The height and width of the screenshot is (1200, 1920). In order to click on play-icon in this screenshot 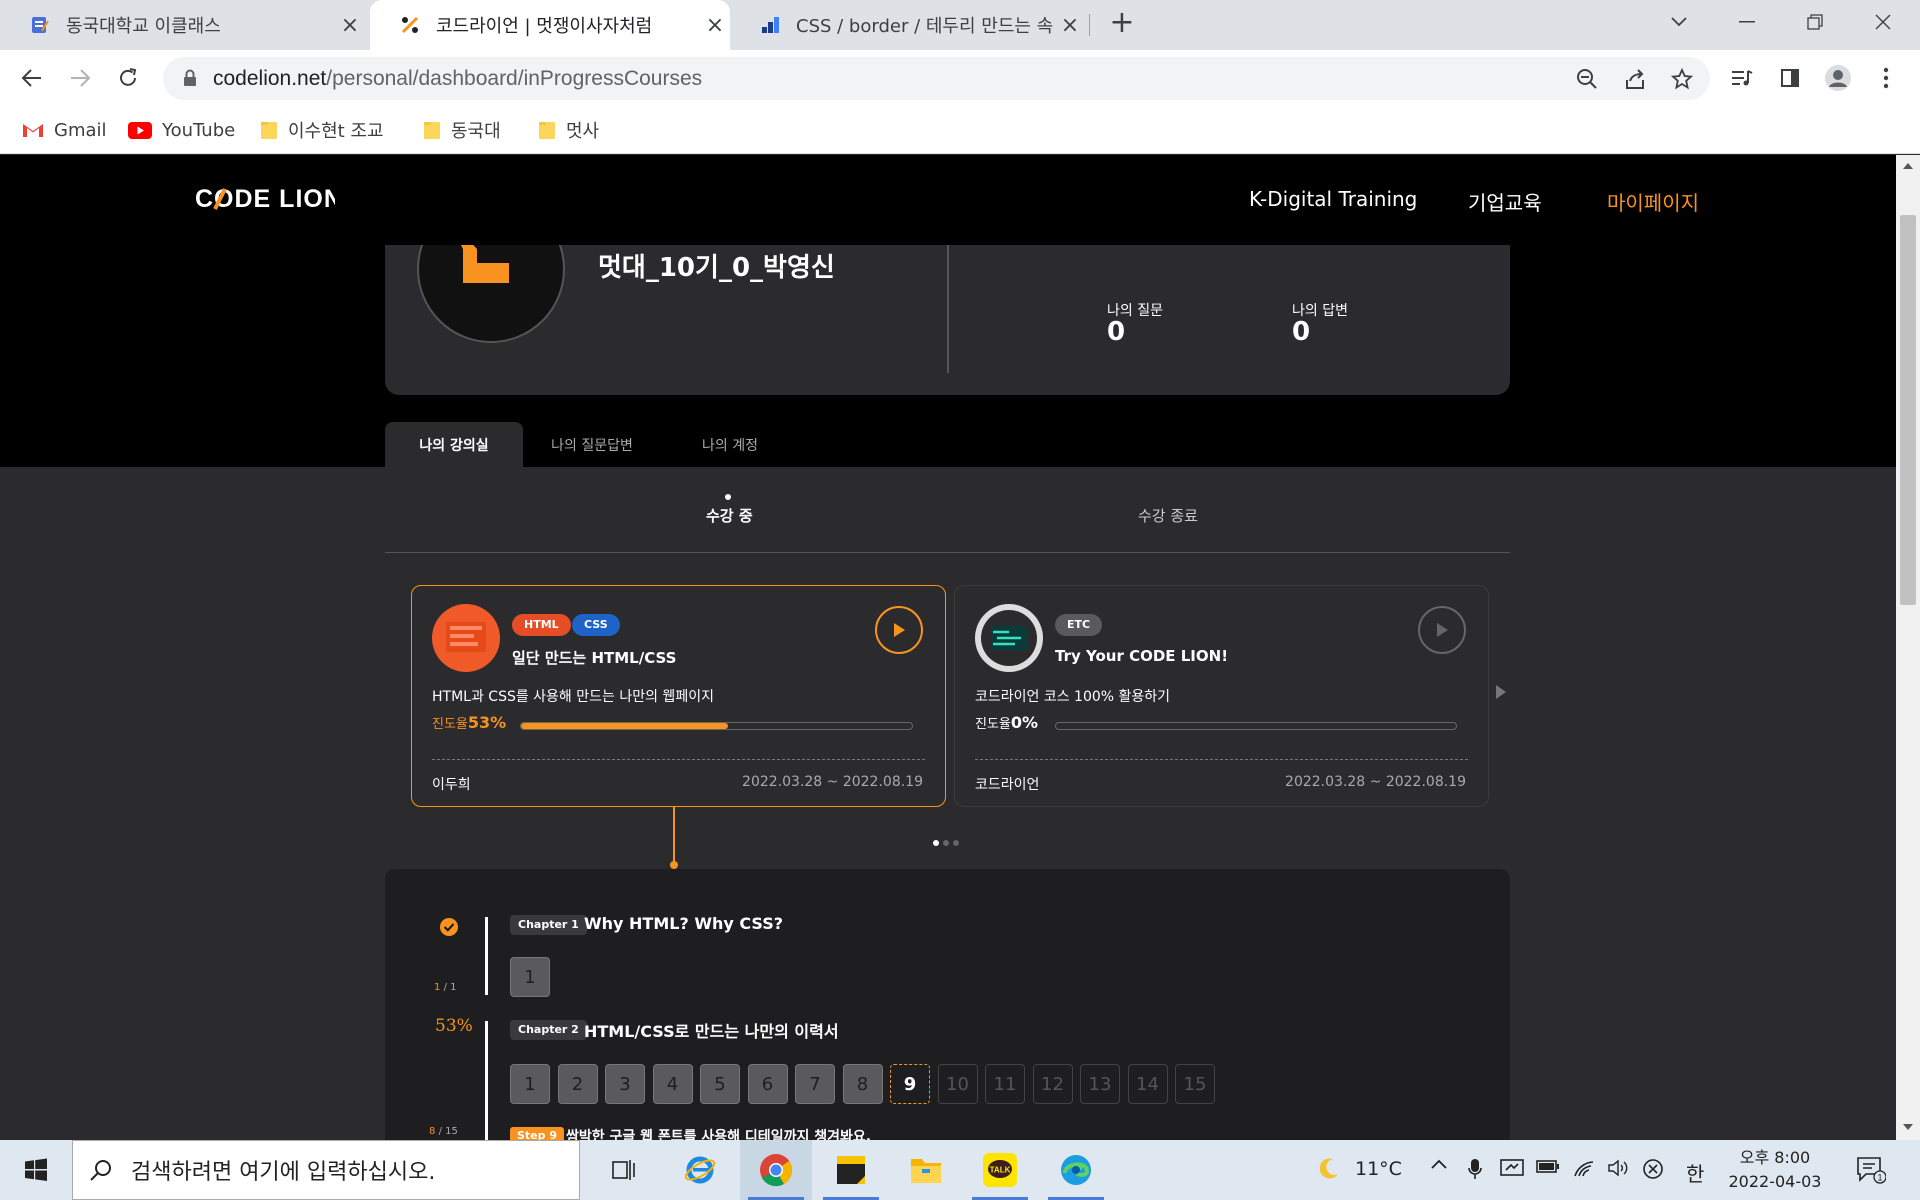, I will do `click(1442, 630)`.